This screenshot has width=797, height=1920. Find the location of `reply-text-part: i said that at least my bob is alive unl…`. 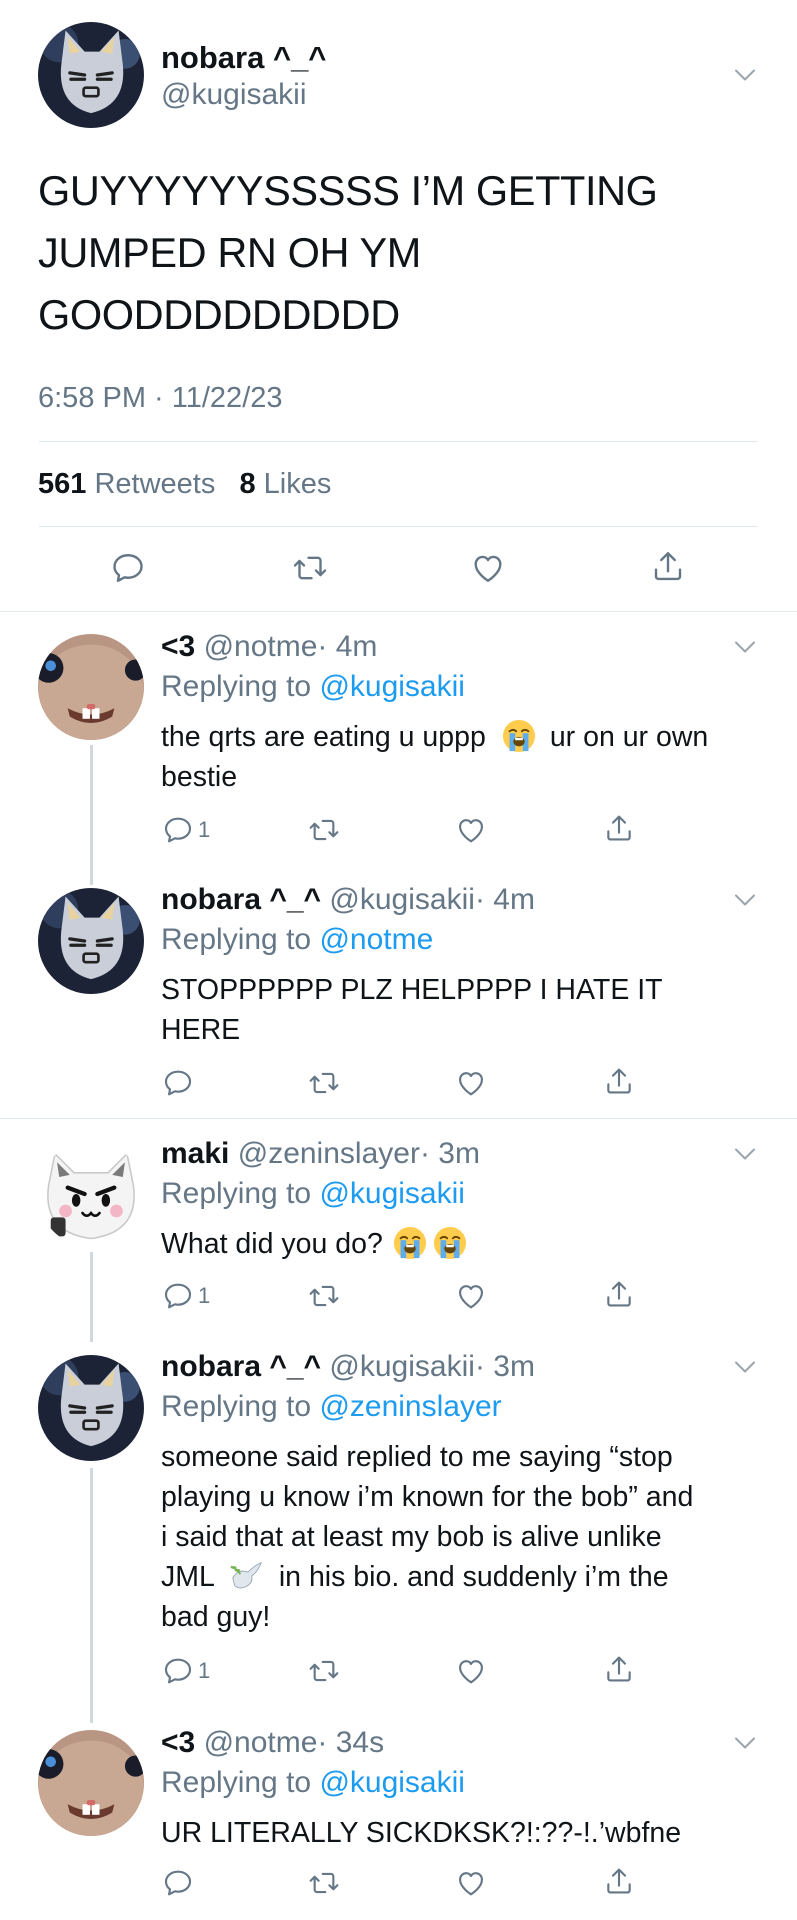

reply-text-part: i said that at least my bob is alive unl… is located at coordinates (411, 1537).